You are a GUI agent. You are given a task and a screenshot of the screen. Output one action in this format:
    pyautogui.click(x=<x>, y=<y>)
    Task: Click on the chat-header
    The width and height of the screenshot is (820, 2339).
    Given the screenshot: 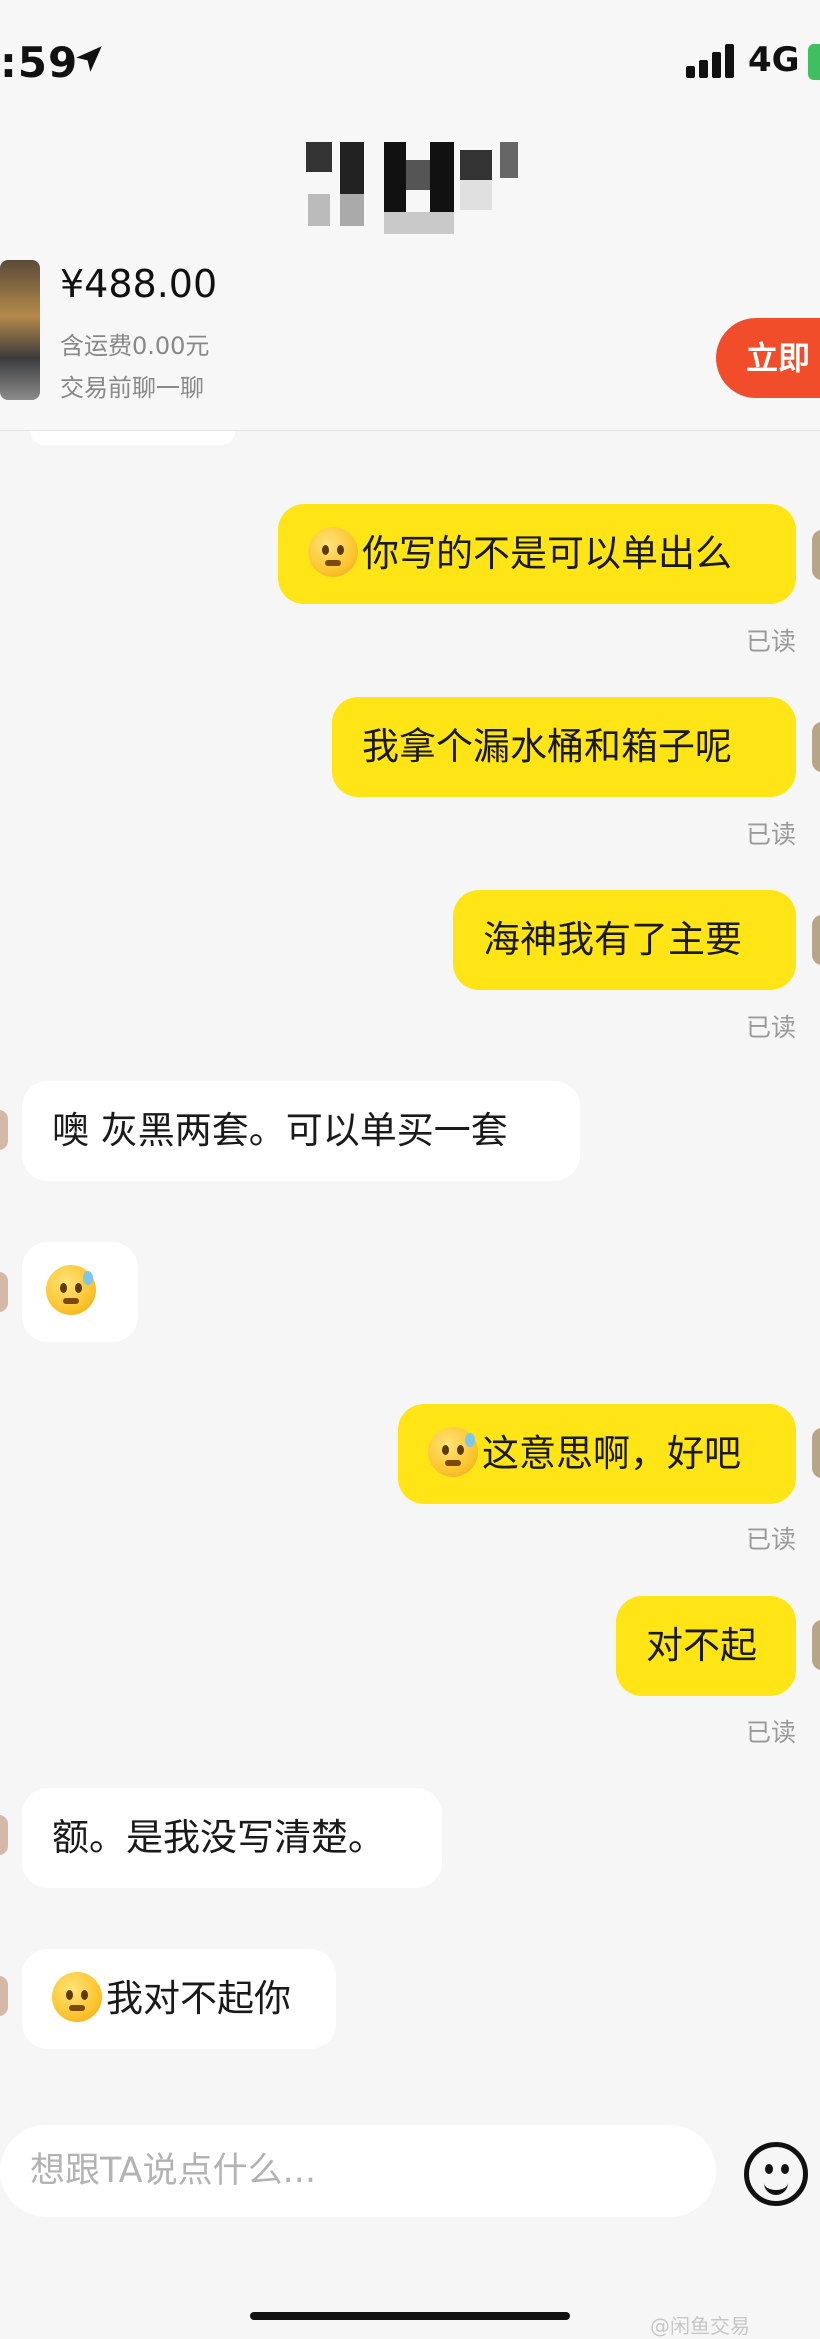 What is the action you would take?
    pyautogui.click(x=410, y=180)
    